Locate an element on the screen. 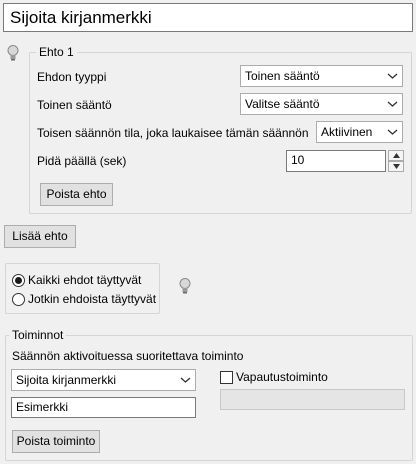 This screenshot has width=416, height=464. spin-up-button is located at coordinates (396, 155).